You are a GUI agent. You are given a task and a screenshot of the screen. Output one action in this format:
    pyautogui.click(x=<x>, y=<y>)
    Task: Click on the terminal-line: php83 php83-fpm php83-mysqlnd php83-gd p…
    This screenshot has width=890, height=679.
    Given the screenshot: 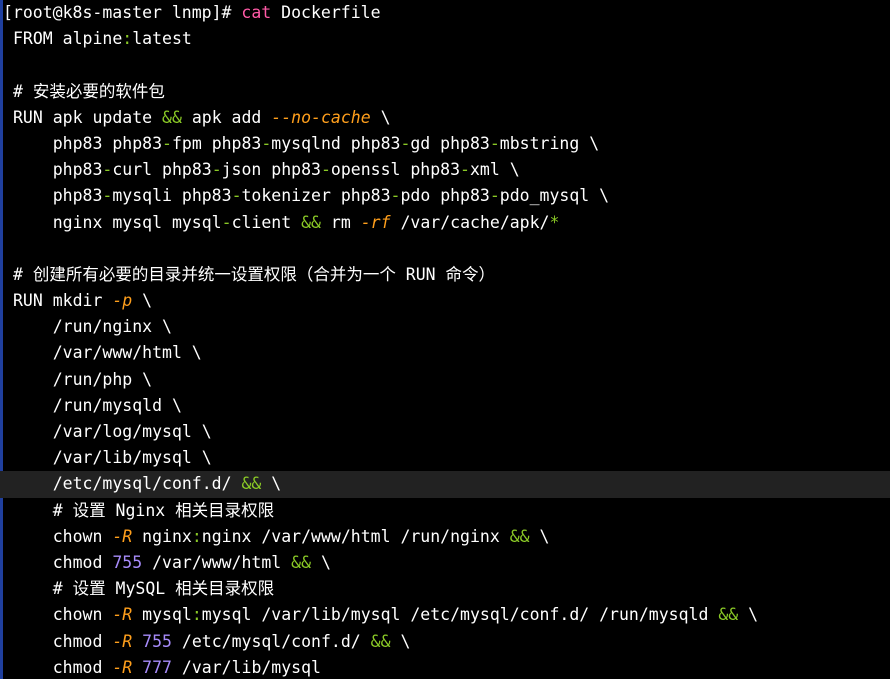 What is the action you would take?
    pyautogui.click(x=445, y=144)
    